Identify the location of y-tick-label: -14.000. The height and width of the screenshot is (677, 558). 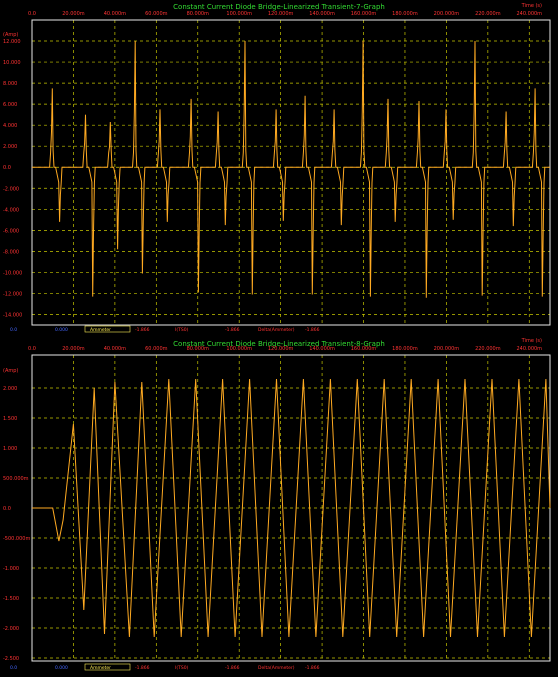
(12, 315).